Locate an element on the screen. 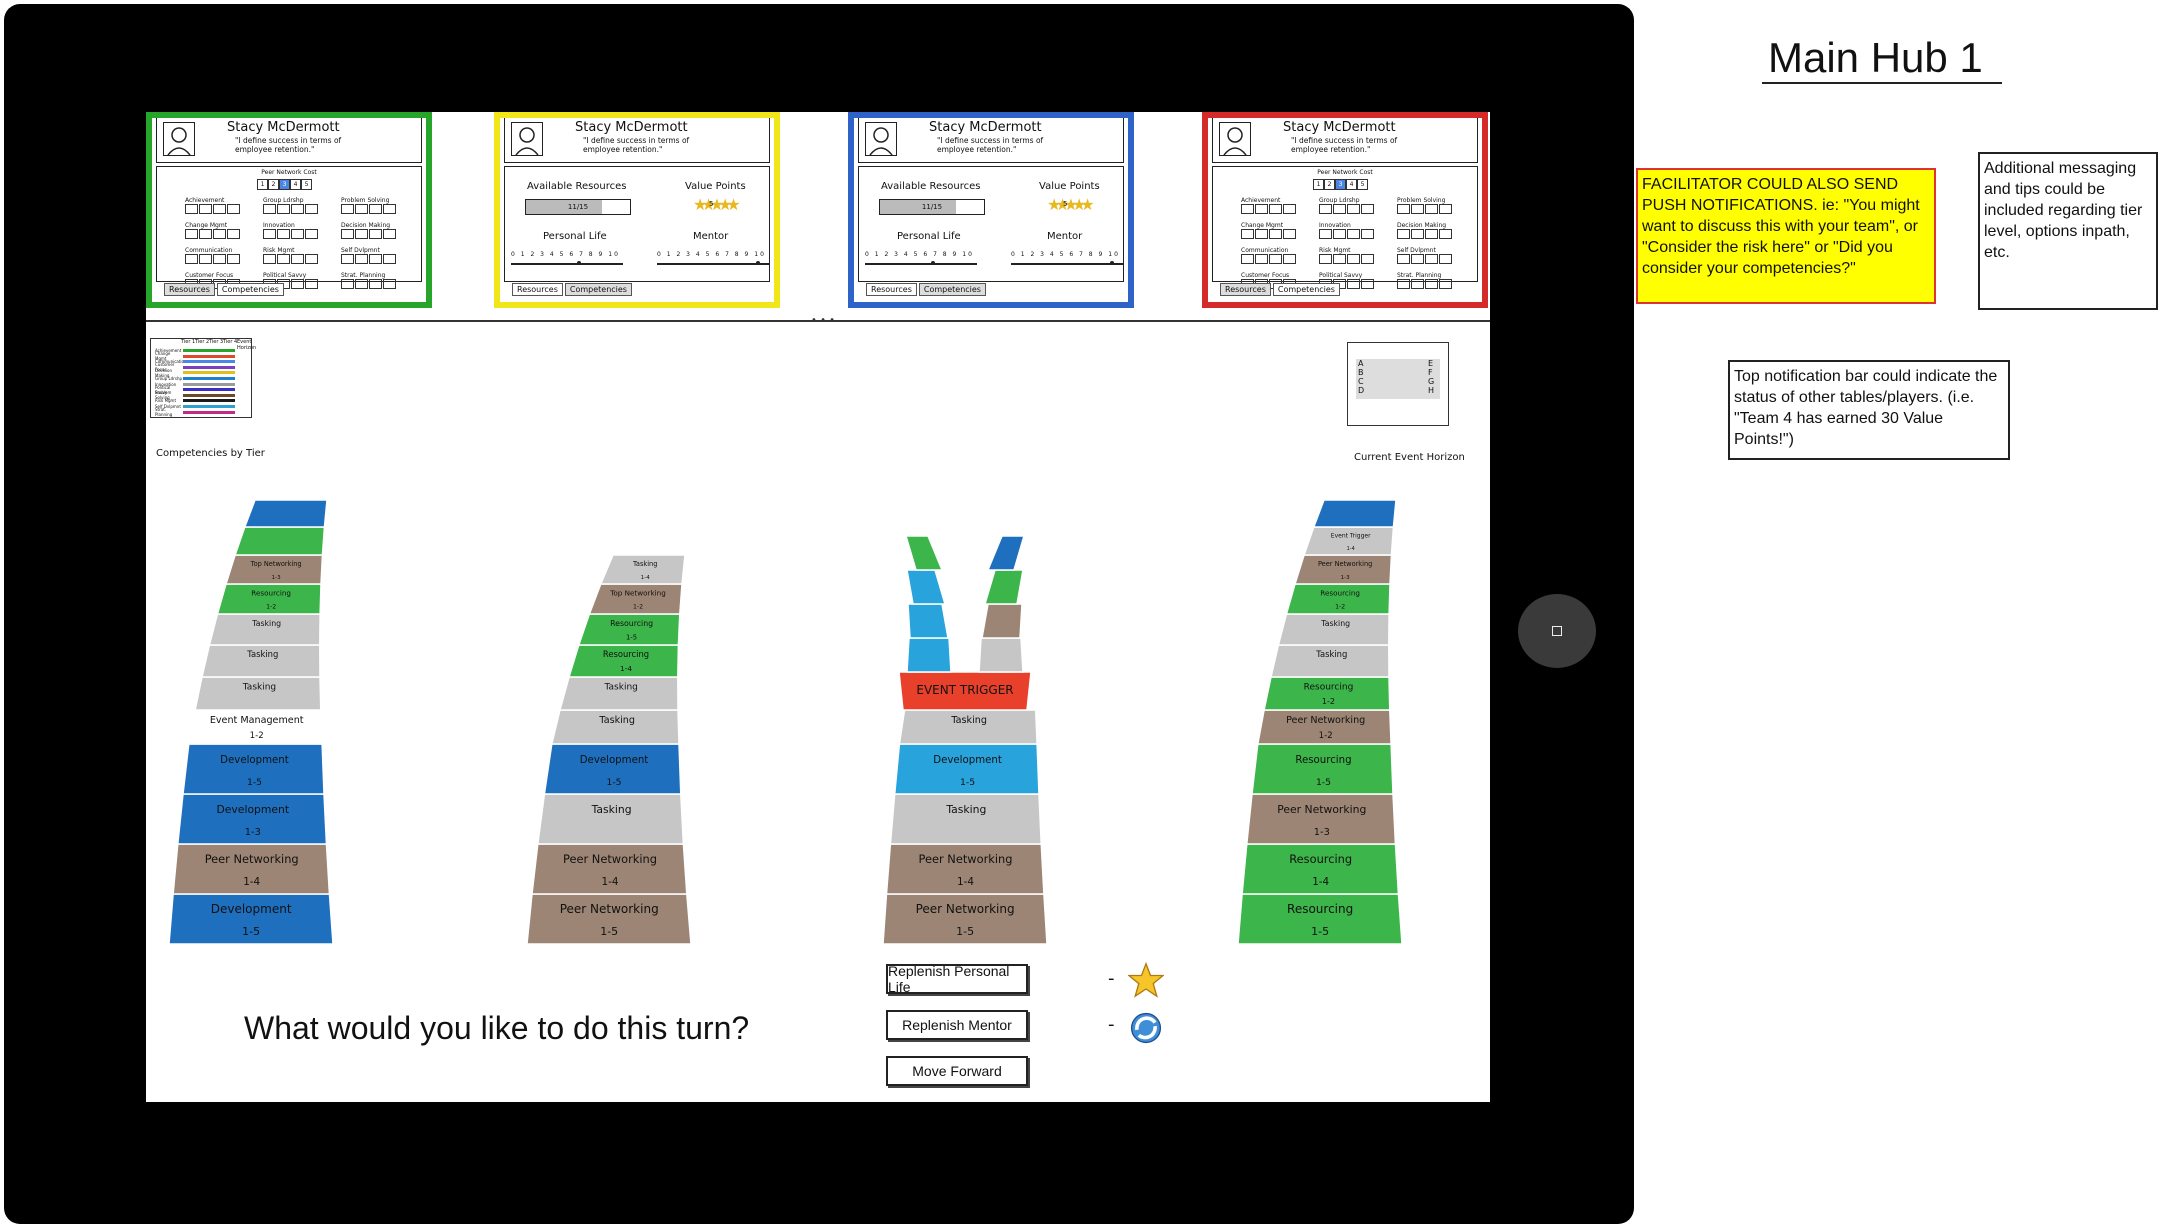  segment-label: Event Trigger is located at coordinates (1351, 536).